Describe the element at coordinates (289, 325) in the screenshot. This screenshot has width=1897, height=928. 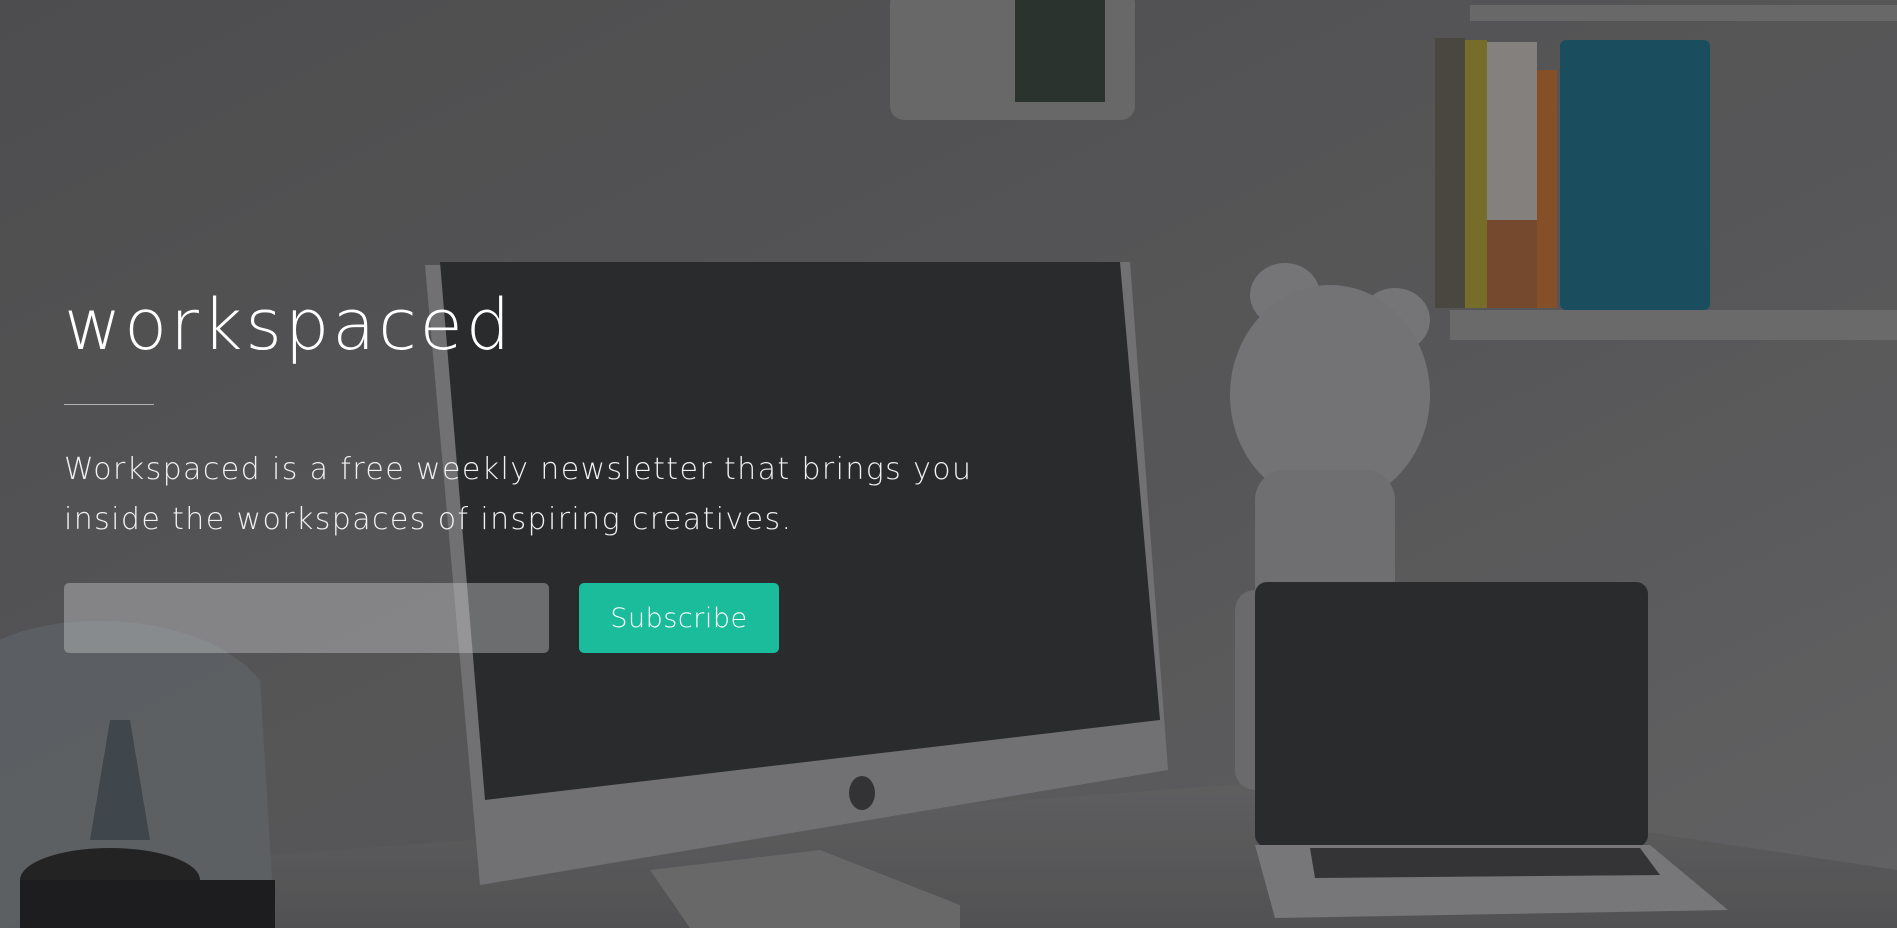
I see `site-title: workspaced` at that location.